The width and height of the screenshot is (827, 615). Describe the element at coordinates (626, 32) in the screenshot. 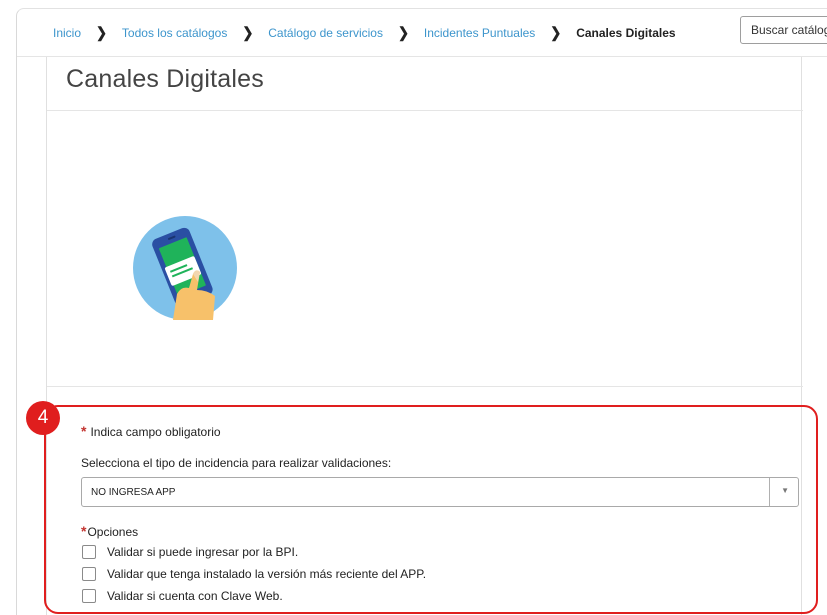

I see `breadcrumb-current: Canales Digitales` at that location.